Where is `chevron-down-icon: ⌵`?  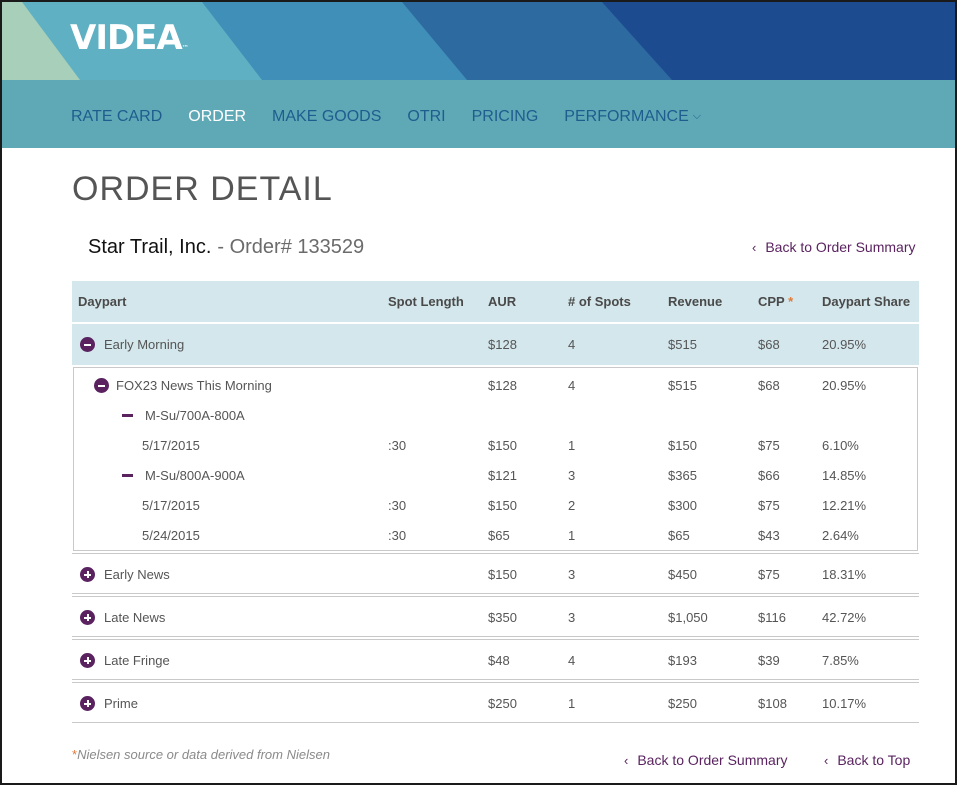
chevron-down-icon: ⌵ is located at coordinates (697, 116).